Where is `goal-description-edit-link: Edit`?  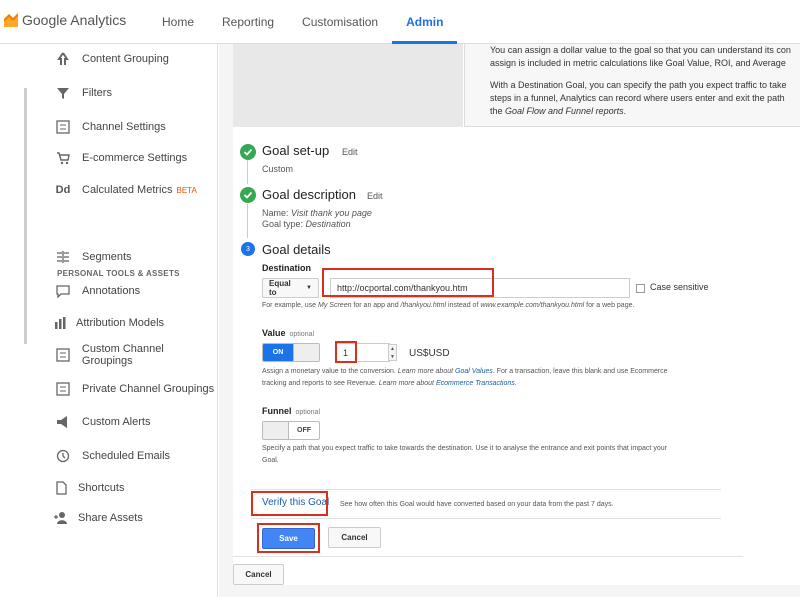
goal-description-edit-link: Edit is located at coordinates (375, 196).